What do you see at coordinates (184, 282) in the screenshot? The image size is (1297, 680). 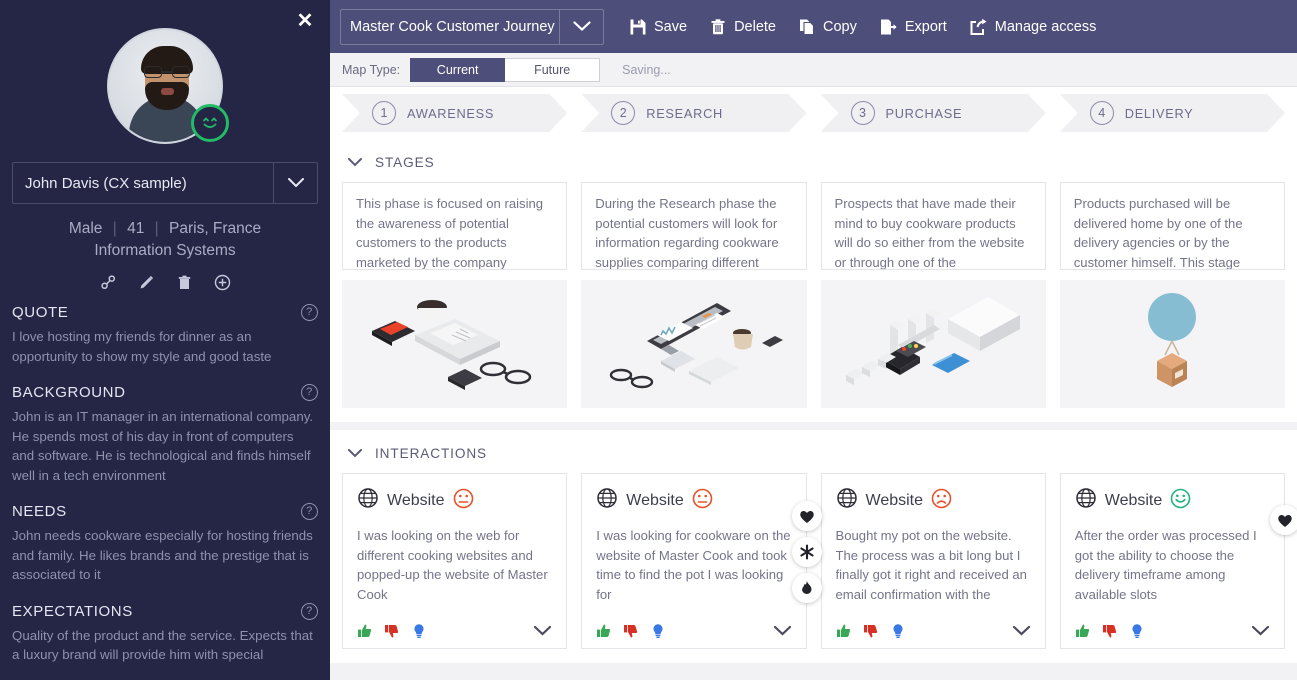 I see `trash-icon` at bounding box center [184, 282].